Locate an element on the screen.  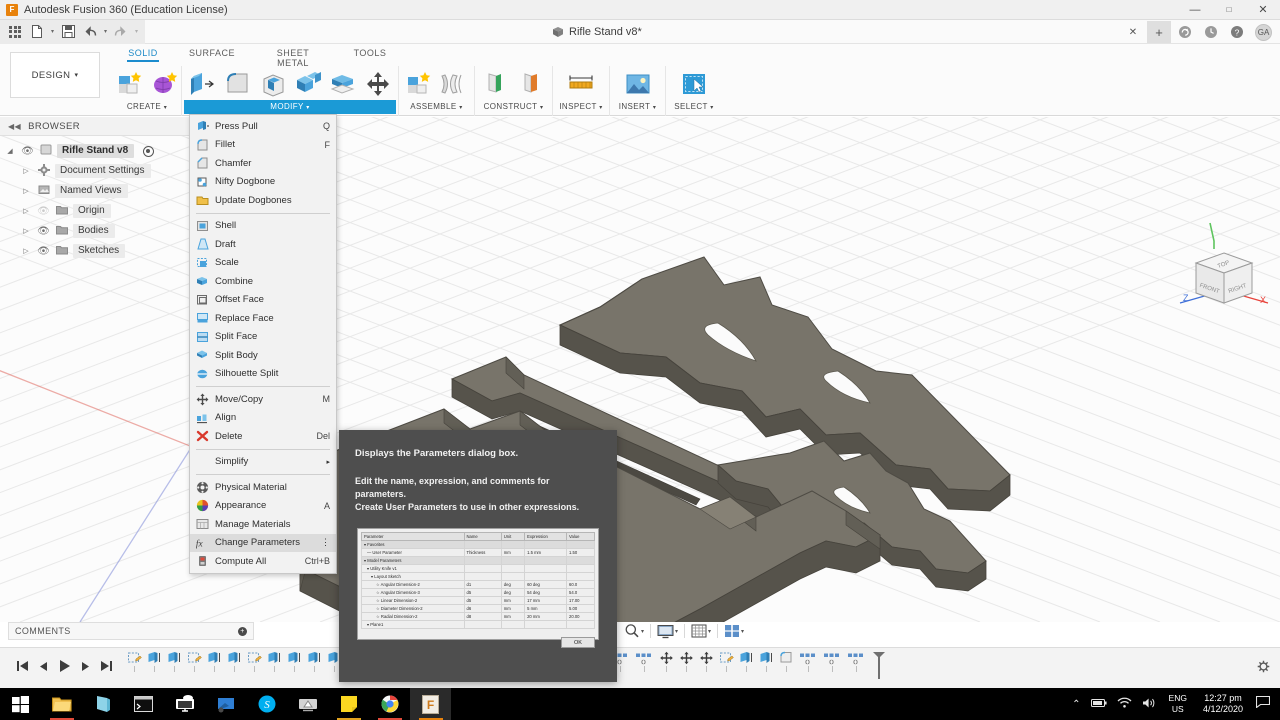
step-forward-icon is located at coordinates (85, 668).